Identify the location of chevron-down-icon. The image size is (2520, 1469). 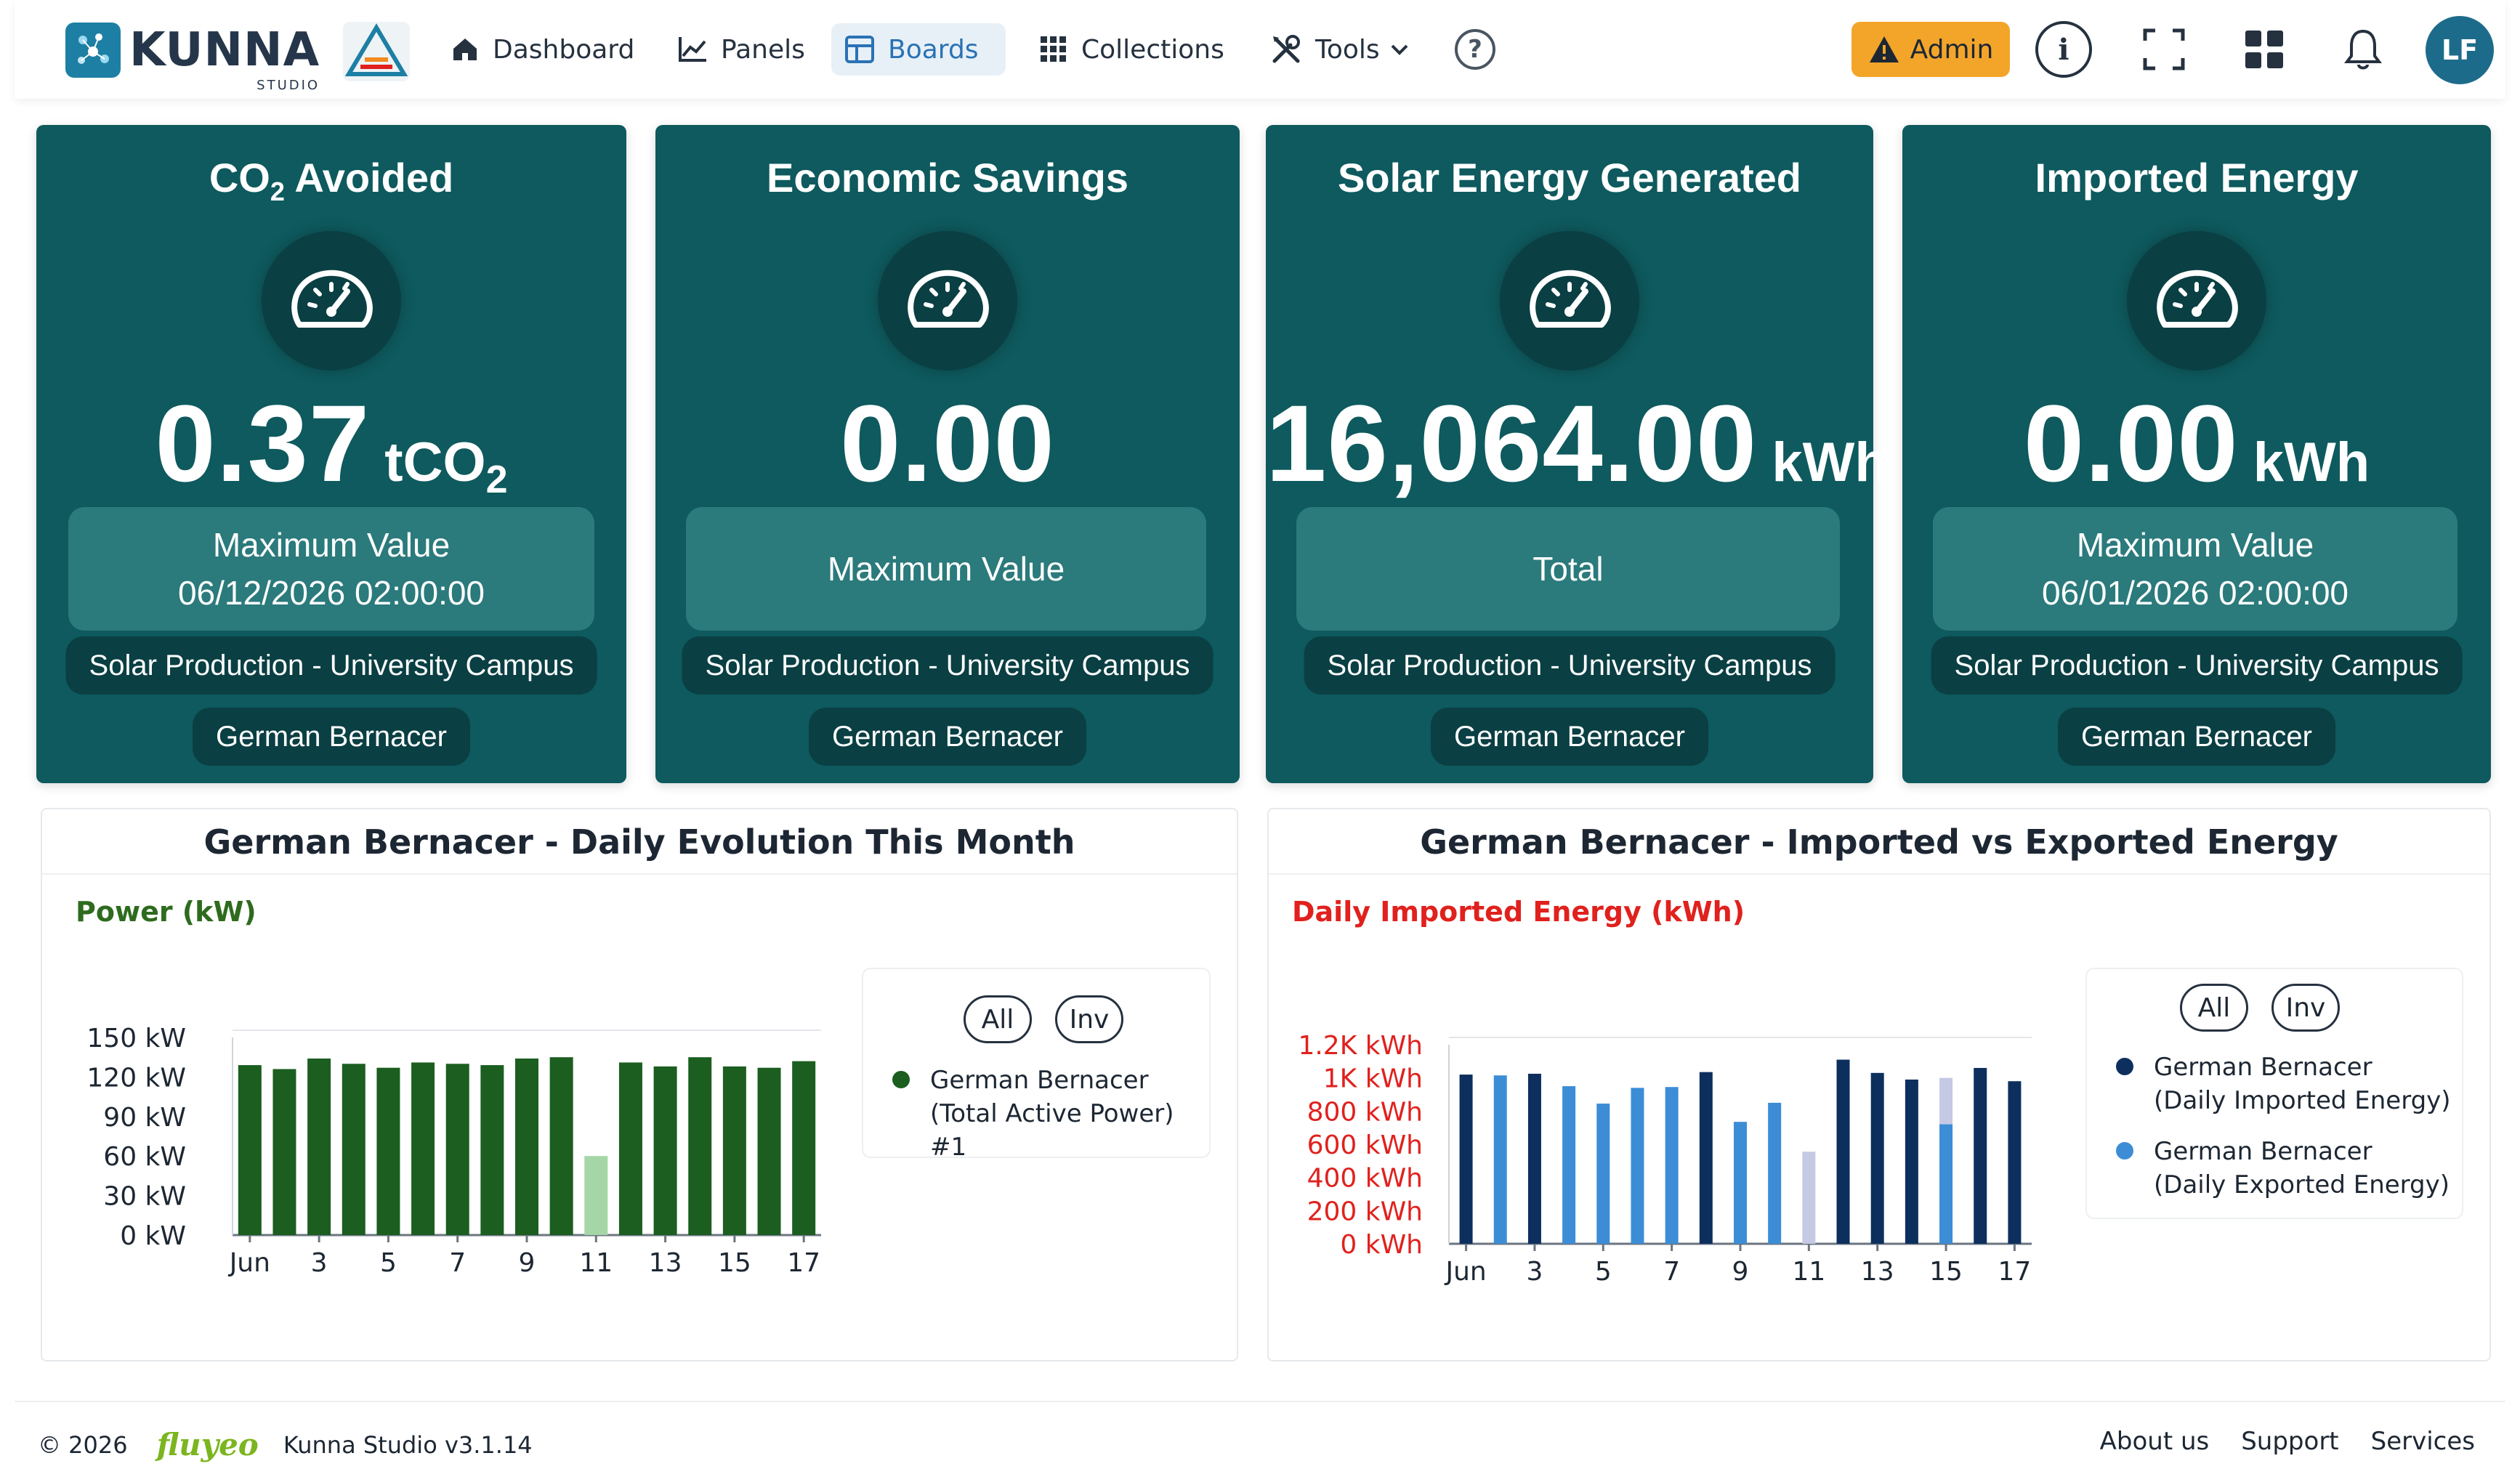
(1400, 49).